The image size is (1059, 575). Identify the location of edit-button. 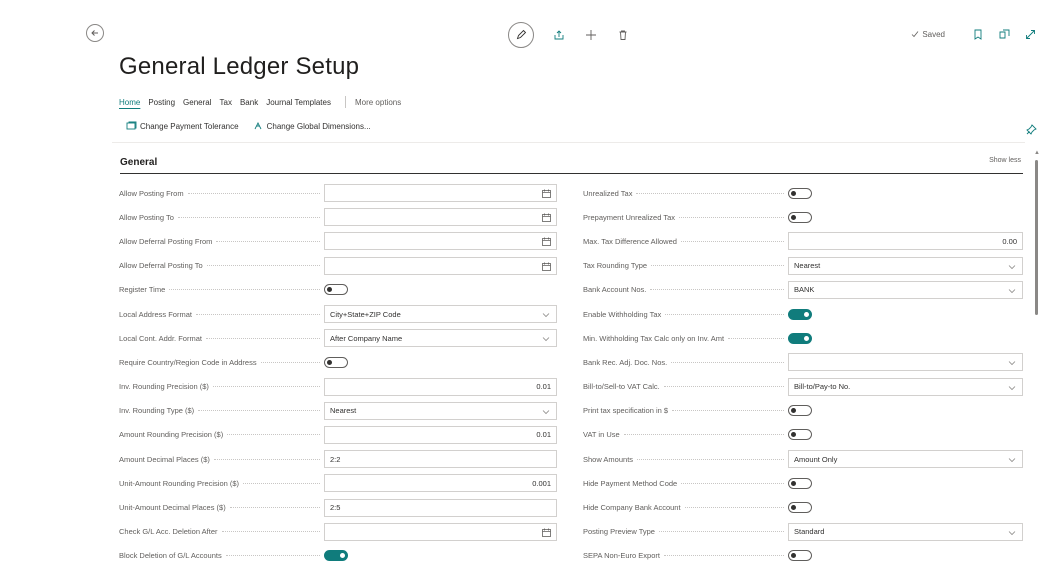
(521, 35).